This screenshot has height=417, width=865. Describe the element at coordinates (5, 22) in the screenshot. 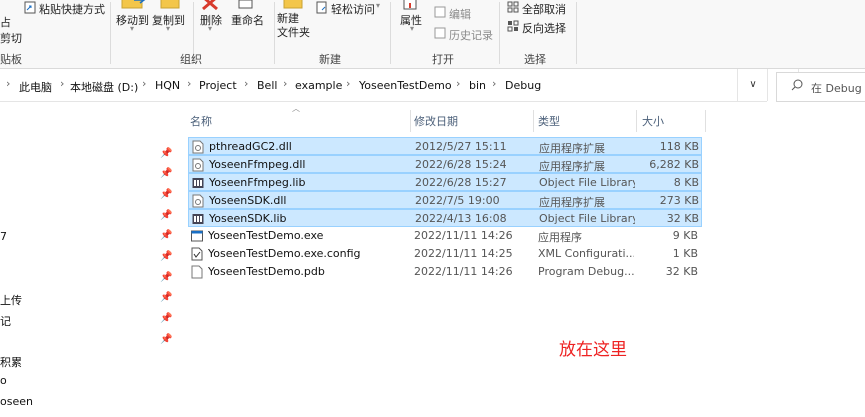

I see `clipboard-partial-label: 占` at that location.